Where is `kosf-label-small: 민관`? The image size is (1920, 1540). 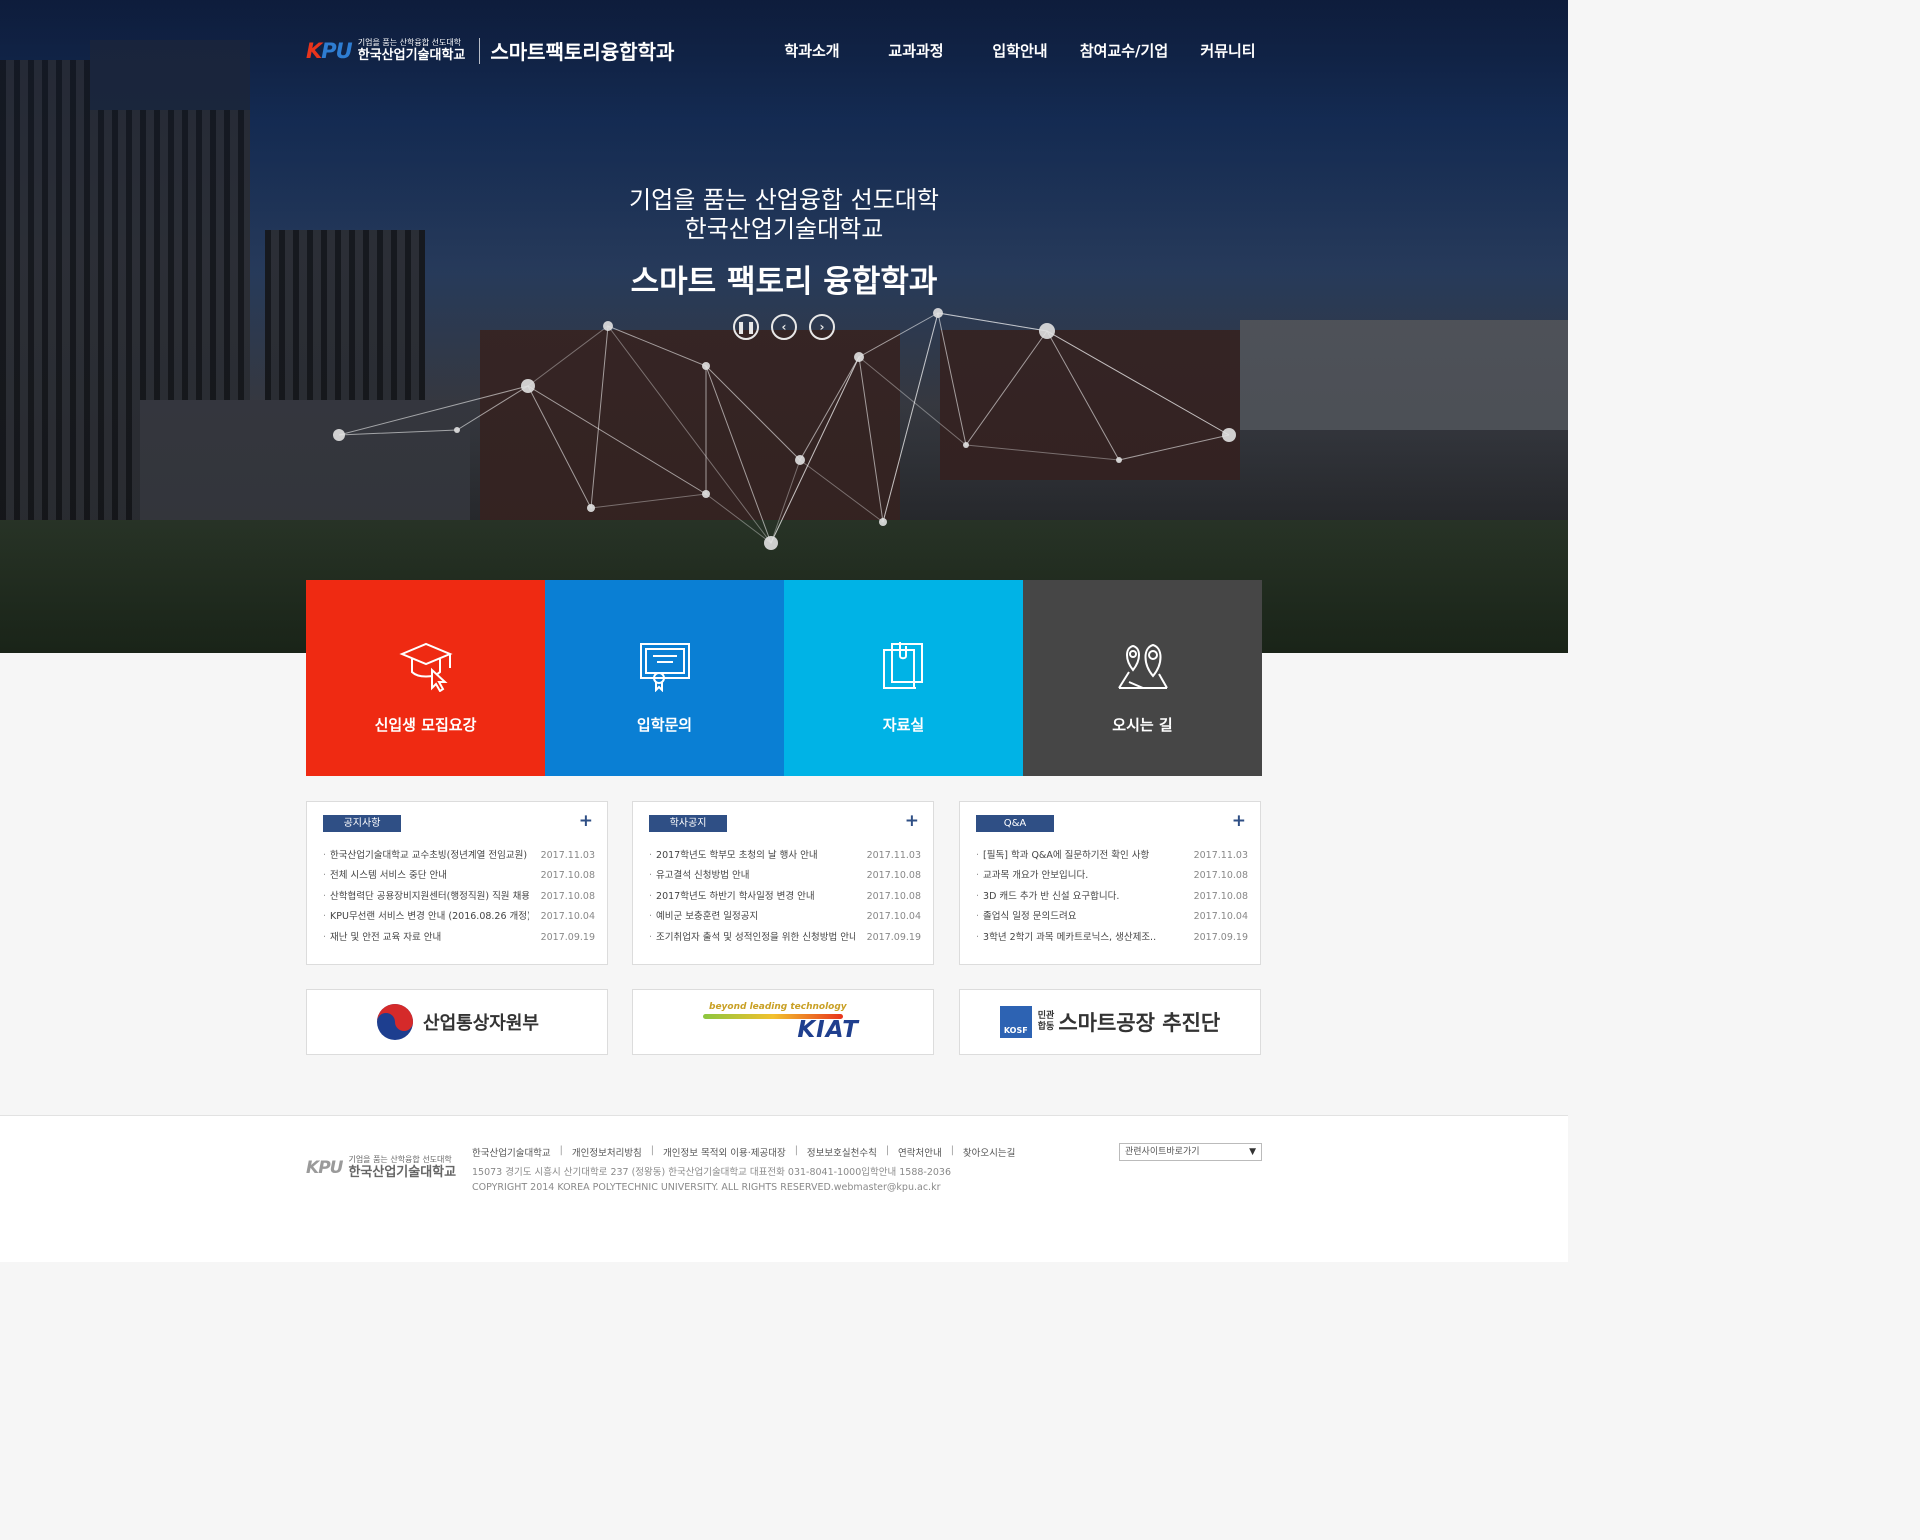
kosf-label-small: 민관 is located at coordinates (1046, 1016).